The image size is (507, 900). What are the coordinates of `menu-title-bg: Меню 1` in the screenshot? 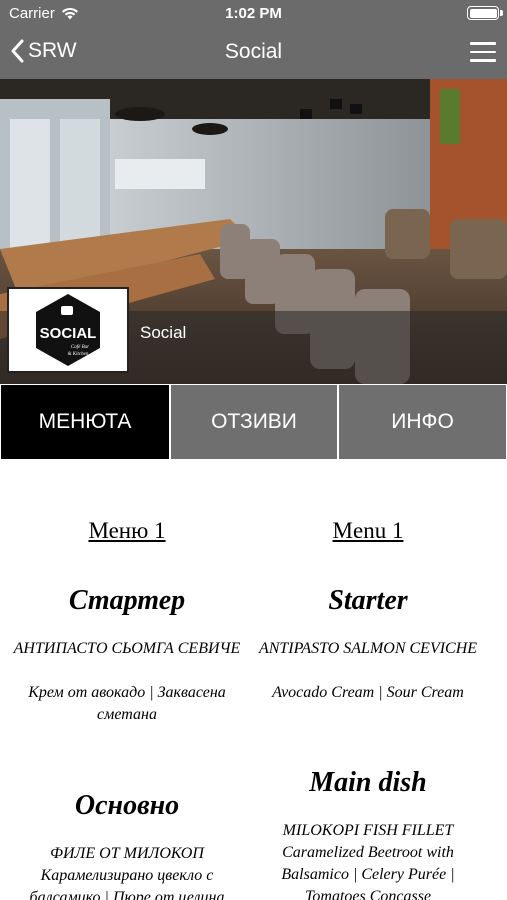 It's located at (127, 531).